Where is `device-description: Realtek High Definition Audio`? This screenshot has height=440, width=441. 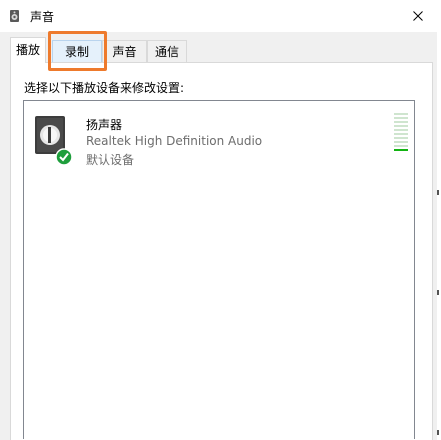 device-description: Realtek High Definition Audio is located at coordinates (174, 141).